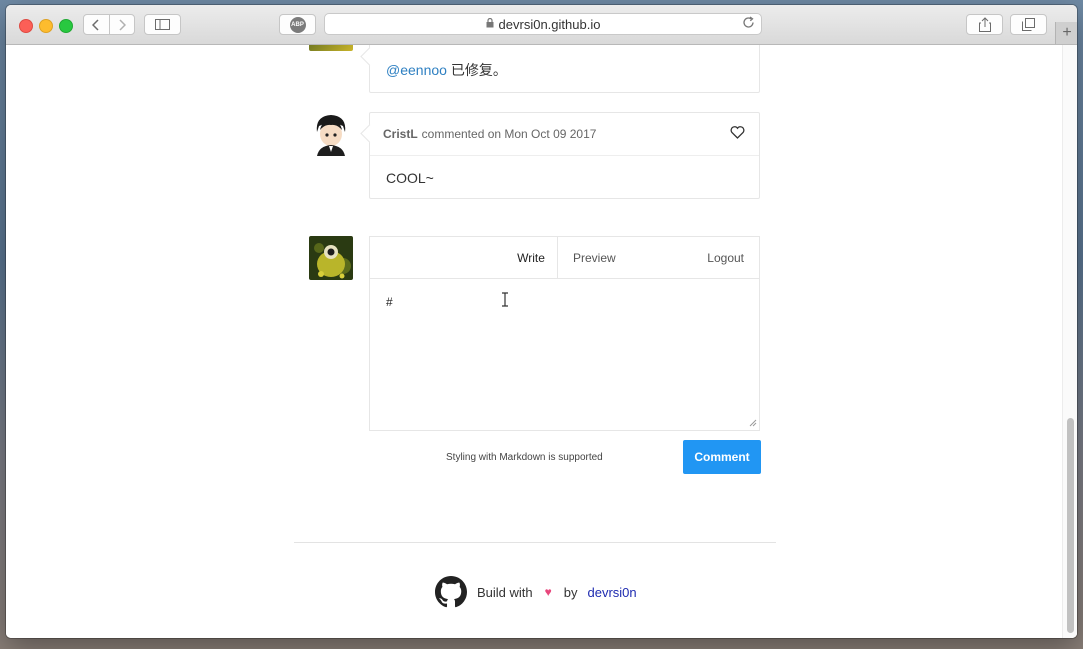 The width and height of the screenshot is (1083, 649). I want to click on chevron-left-icon, so click(95, 24).